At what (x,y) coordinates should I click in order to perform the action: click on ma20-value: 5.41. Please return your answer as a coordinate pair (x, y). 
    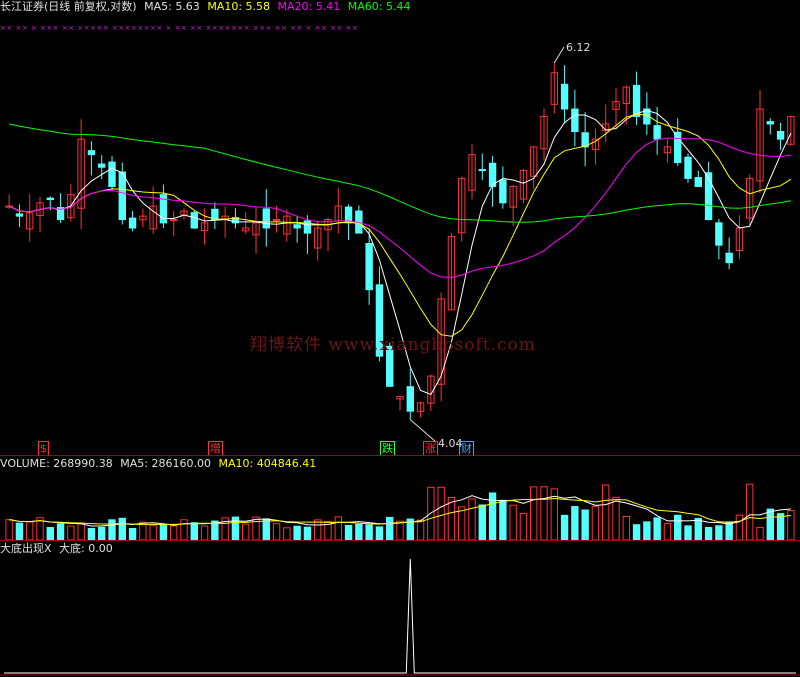
    Looking at the image, I should click on (328, 6).